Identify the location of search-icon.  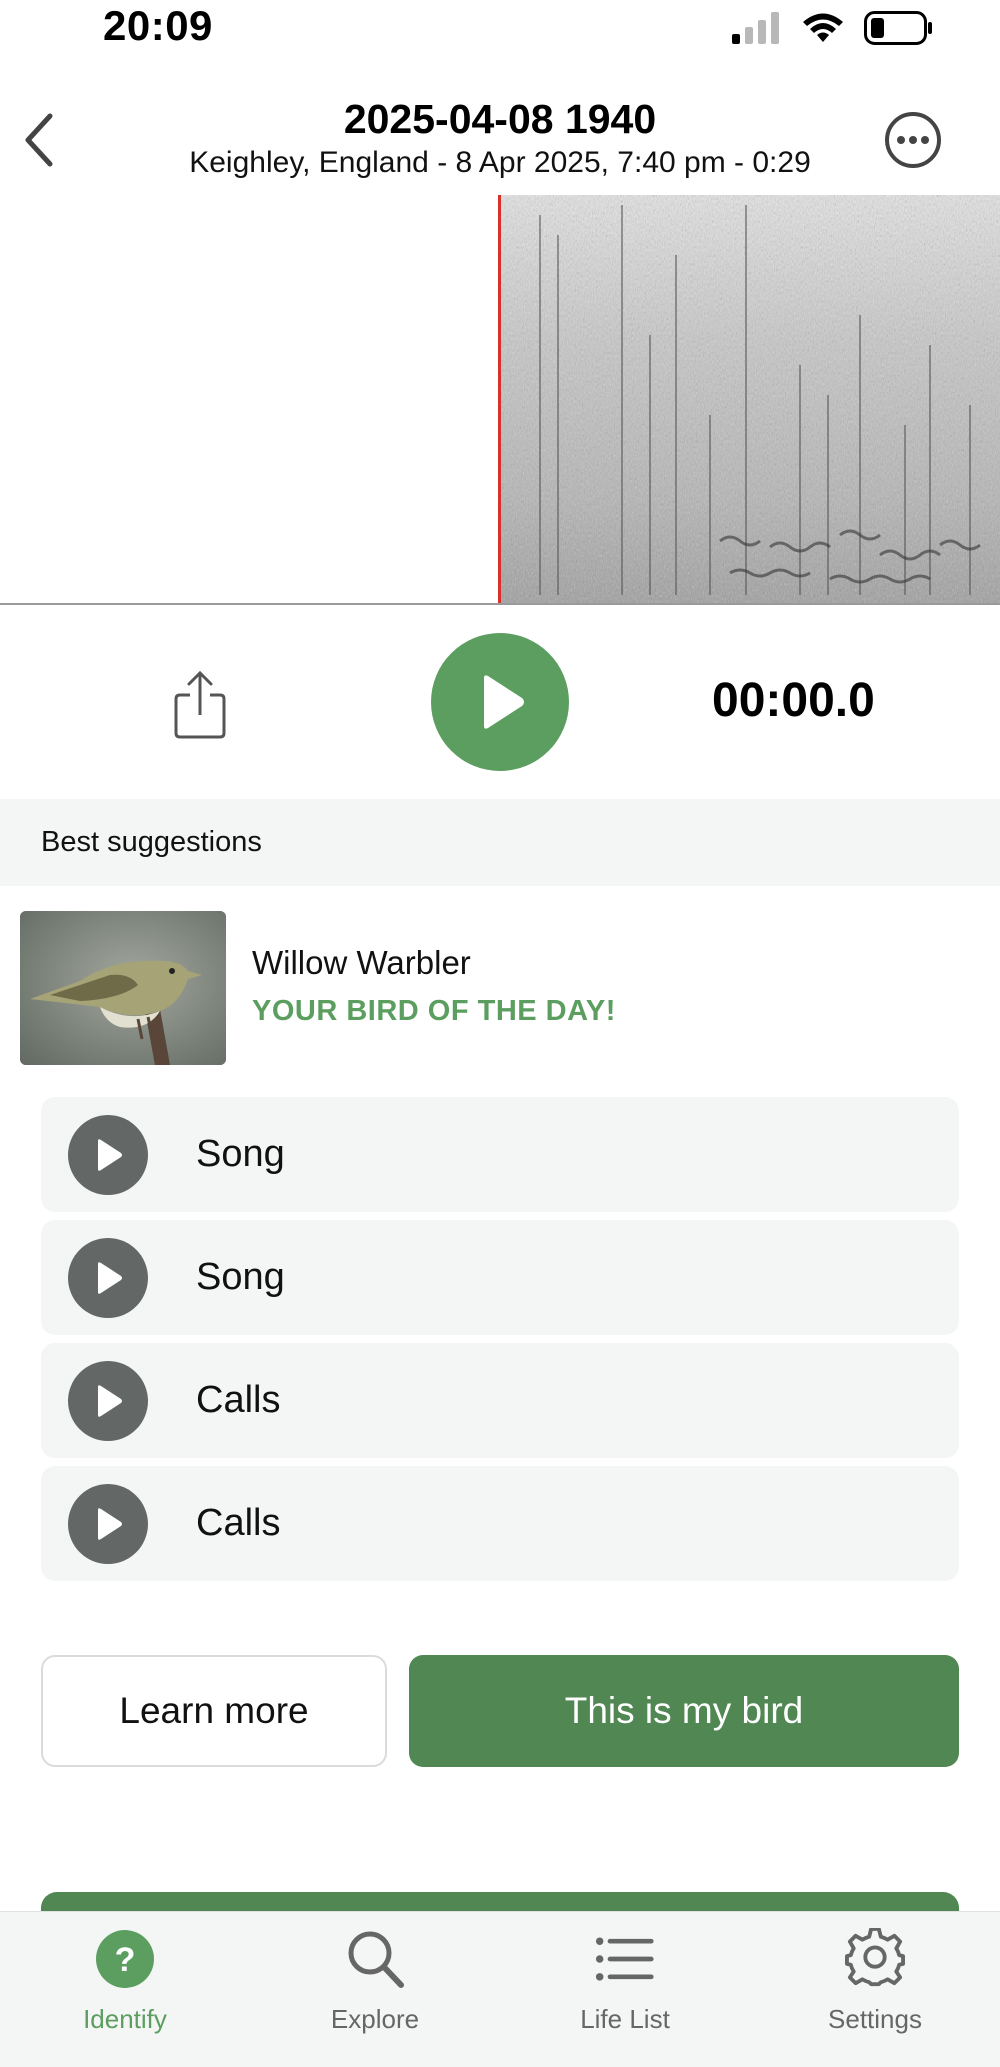
(376, 1959).